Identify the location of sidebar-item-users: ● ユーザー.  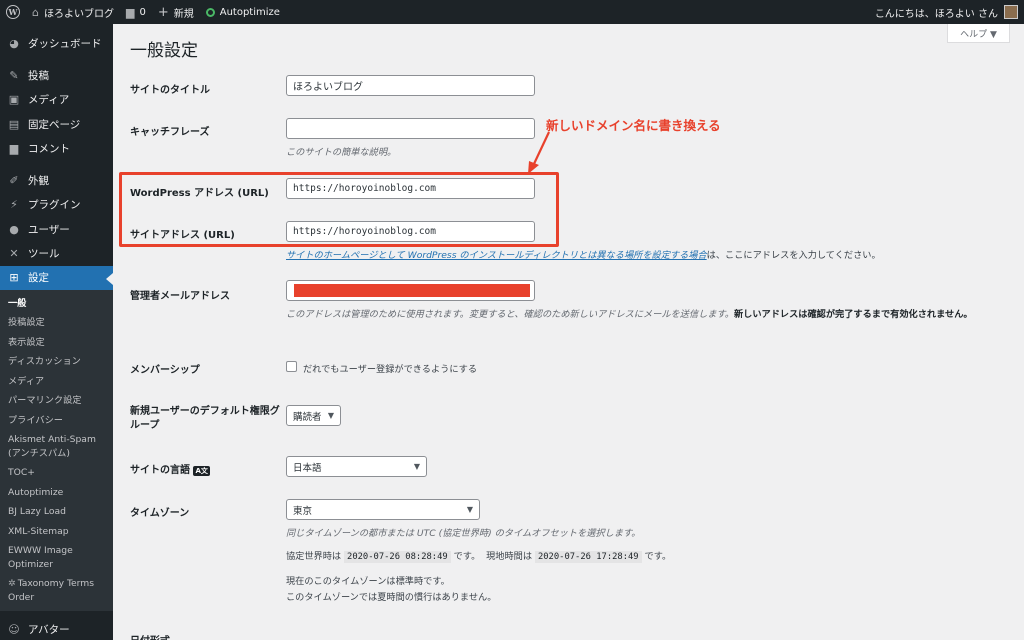
(56, 229).